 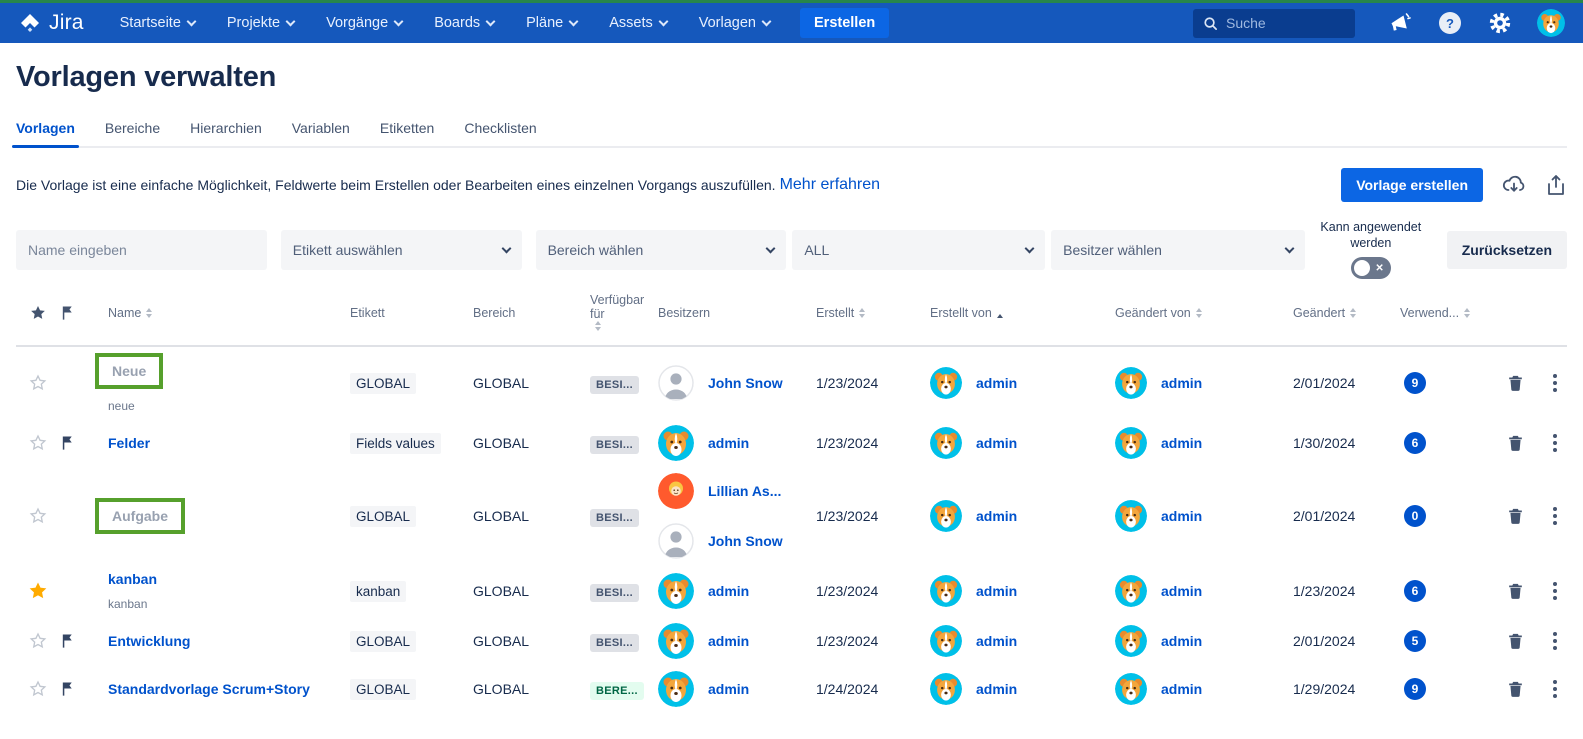 What do you see at coordinates (1556, 185) in the screenshot?
I see `export-icon` at bounding box center [1556, 185].